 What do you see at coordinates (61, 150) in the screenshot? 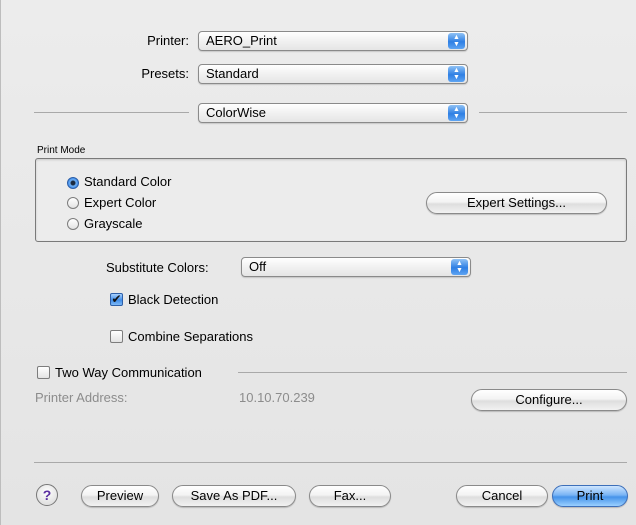
I see `print-mode-title: Print Mode` at bounding box center [61, 150].